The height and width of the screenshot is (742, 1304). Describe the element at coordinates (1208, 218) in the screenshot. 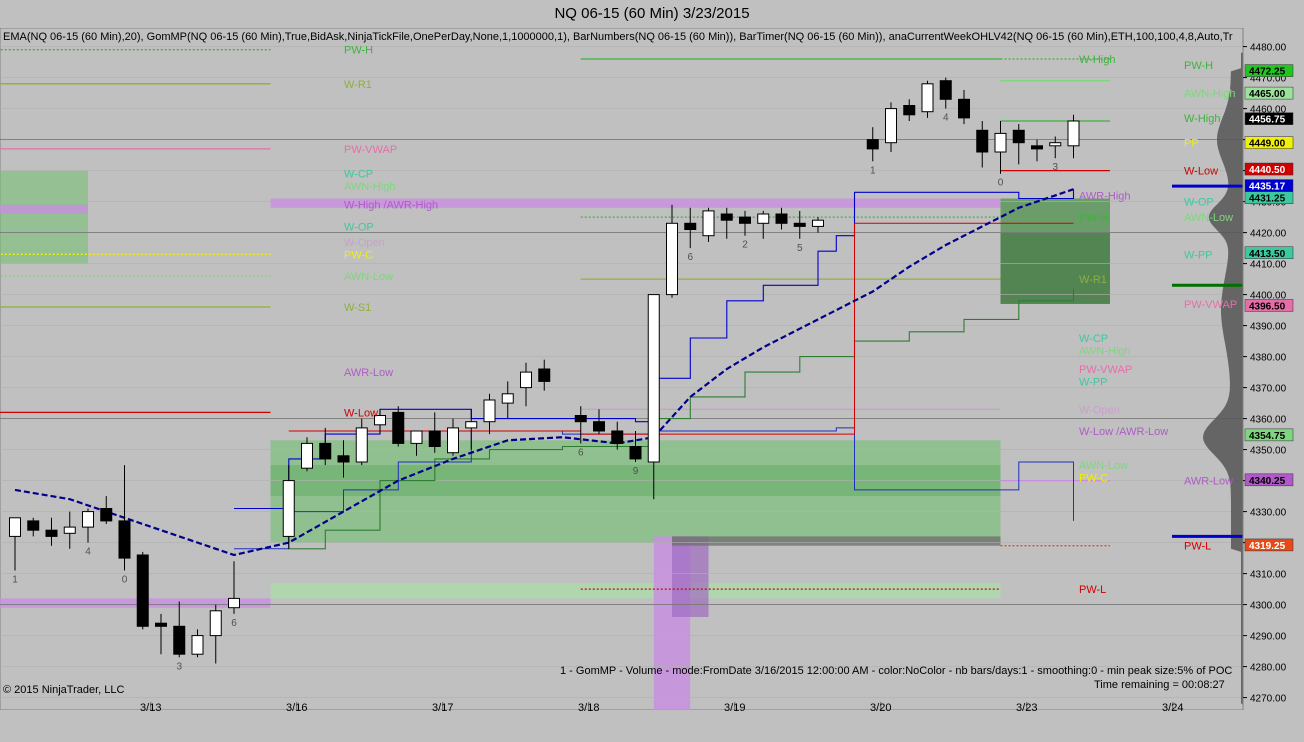

I see `level-label: AWN-Low` at that location.